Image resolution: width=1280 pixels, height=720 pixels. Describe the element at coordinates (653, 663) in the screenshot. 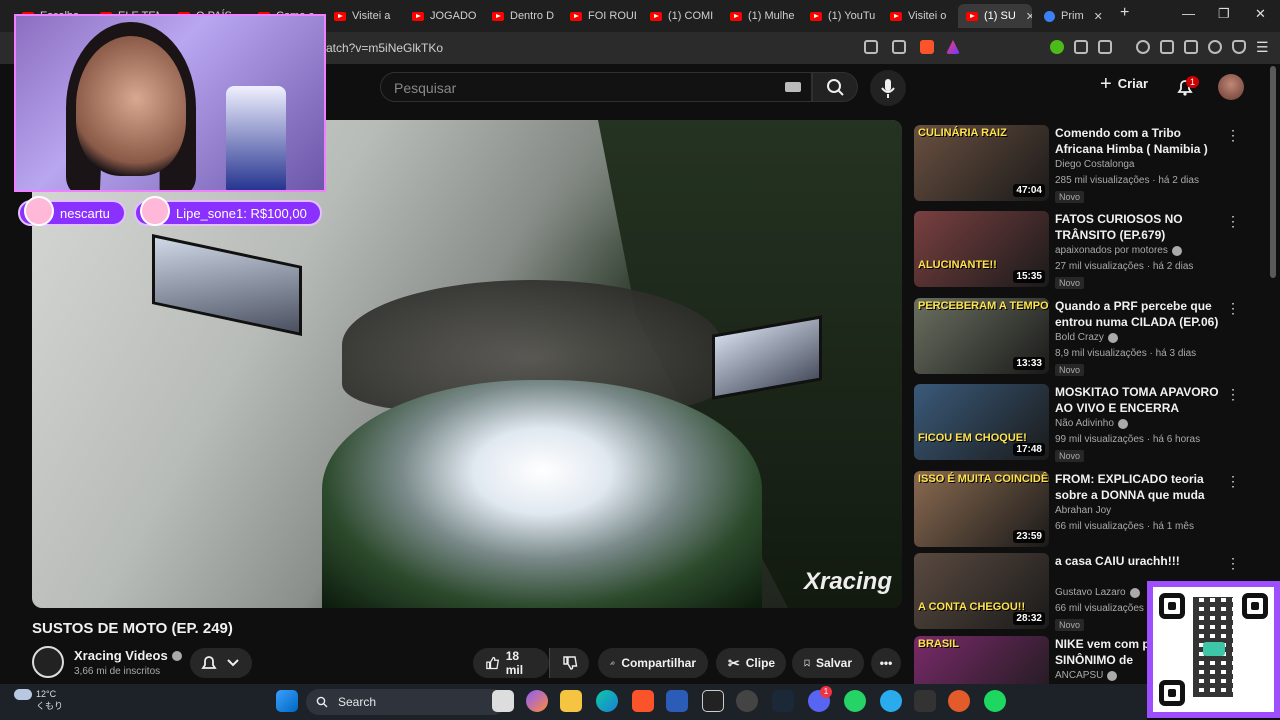

I see `share-button: Compartilhar` at that location.